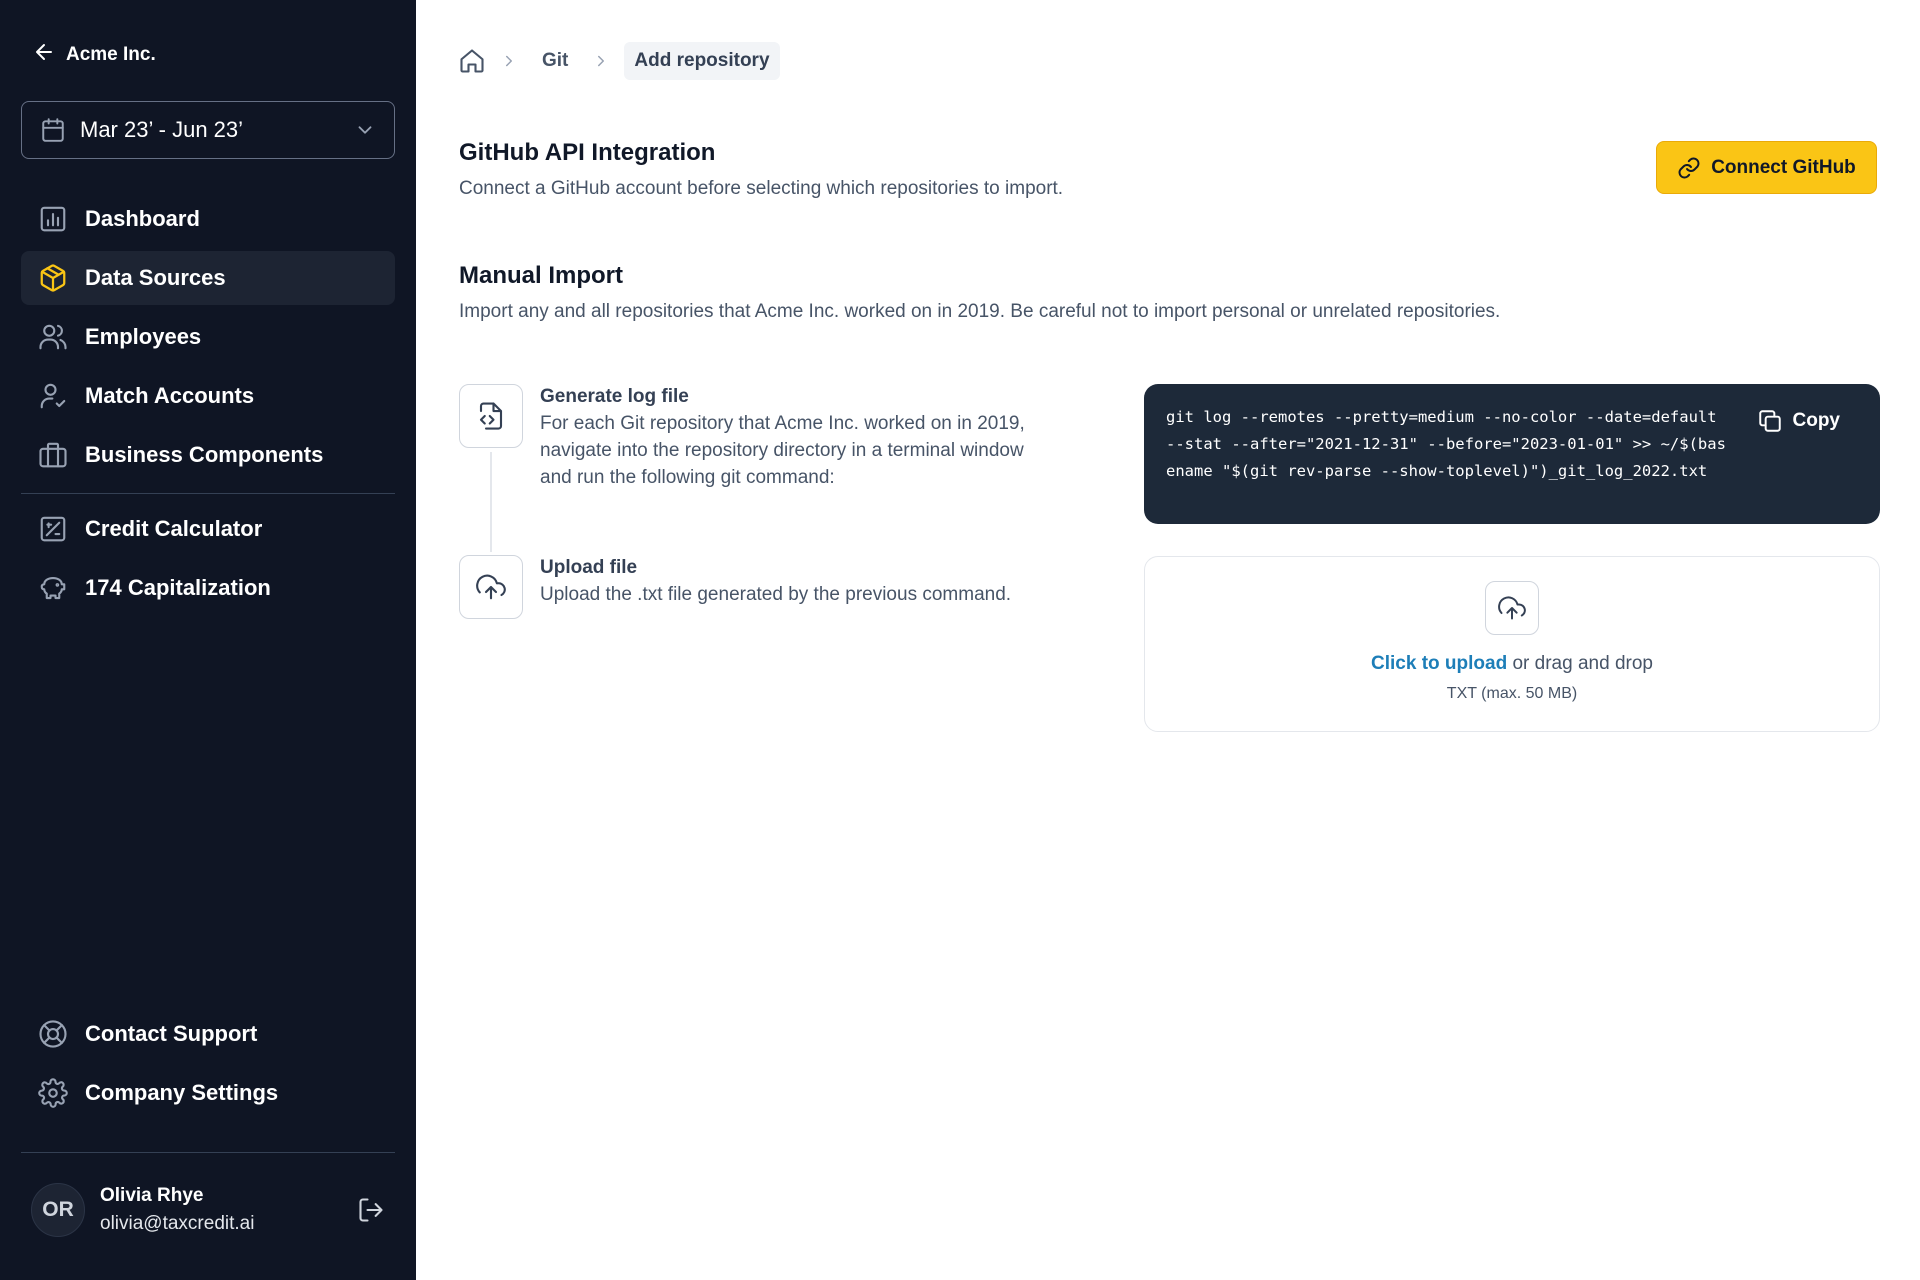 The image size is (1920, 1280). I want to click on sidebar-nav-tools: Credit Calculator 174 Capitalization, so click(208, 561).